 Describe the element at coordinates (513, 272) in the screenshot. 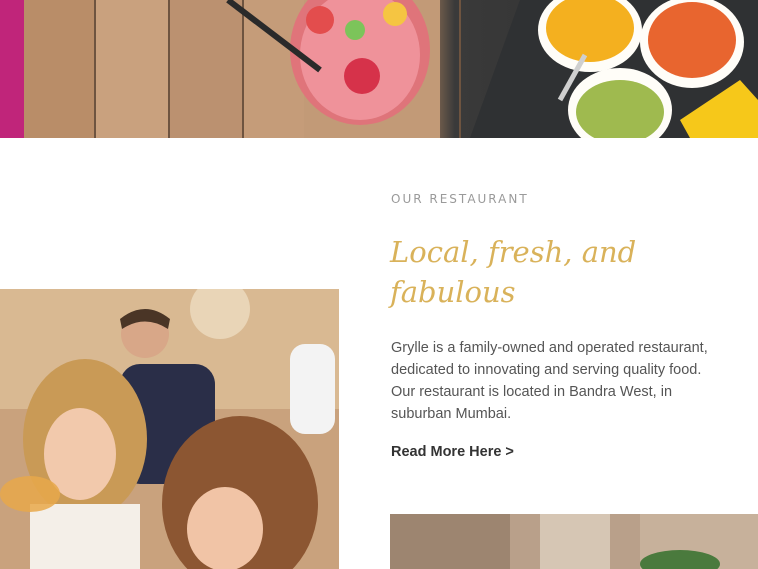

I see `section-headline: Local, fresh, and fabulous` at that location.